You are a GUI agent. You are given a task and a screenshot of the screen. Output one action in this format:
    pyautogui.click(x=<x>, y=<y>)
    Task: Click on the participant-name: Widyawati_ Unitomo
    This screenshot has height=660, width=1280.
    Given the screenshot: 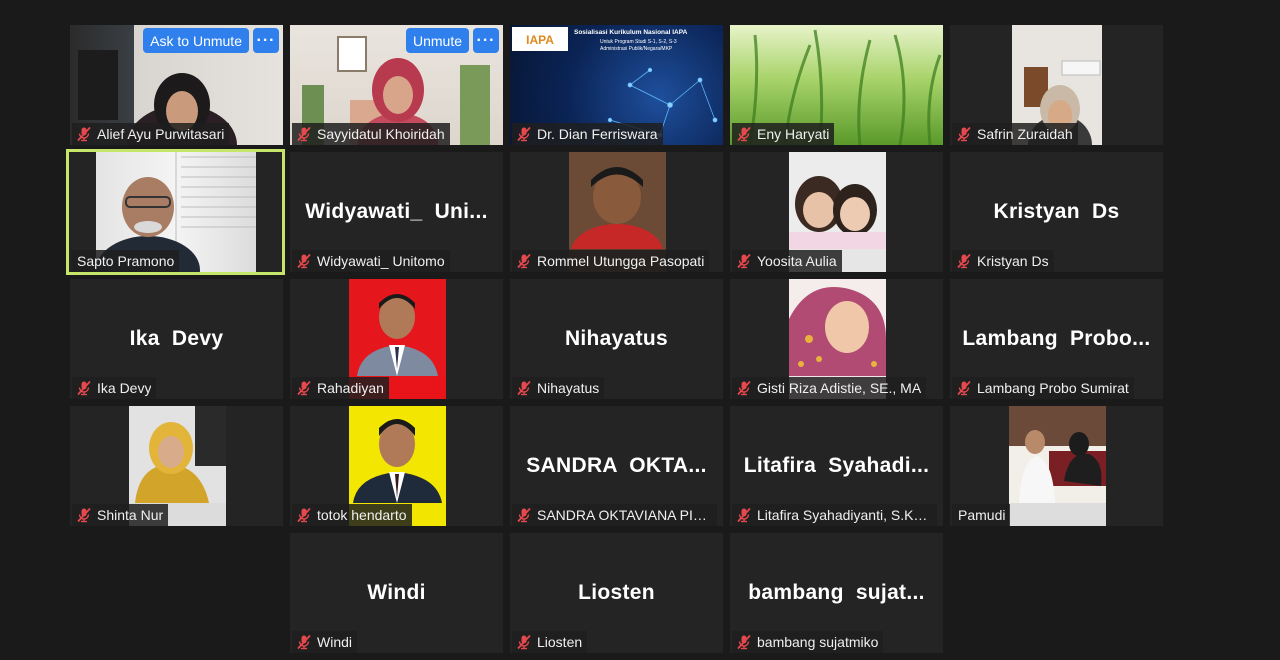 What is the action you would take?
    pyautogui.click(x=381, y=261)
    